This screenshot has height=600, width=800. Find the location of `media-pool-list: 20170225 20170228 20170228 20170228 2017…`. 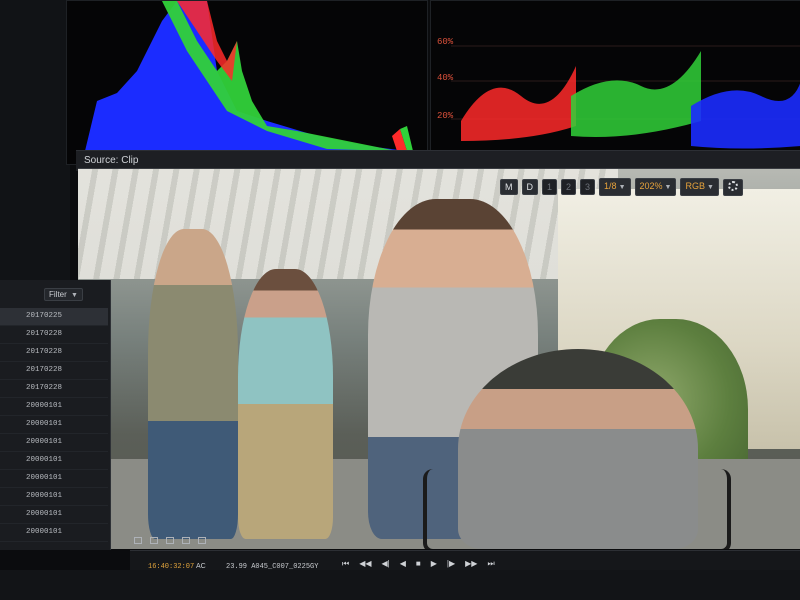

media-pool-list: 20170225 20170228 20170228 20170228 2017… is located at coordinates (54, 425).